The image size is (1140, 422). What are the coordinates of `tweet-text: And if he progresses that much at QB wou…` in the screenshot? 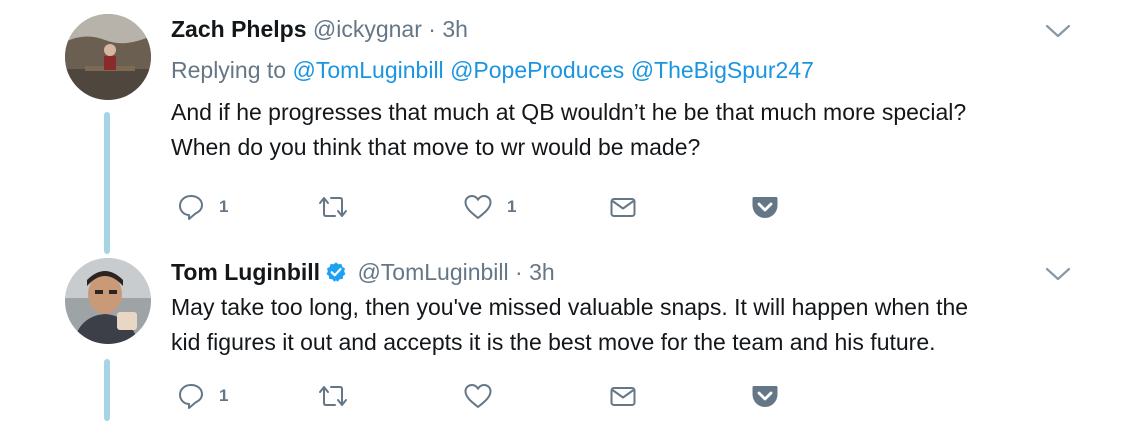 It's located at (641, 130).